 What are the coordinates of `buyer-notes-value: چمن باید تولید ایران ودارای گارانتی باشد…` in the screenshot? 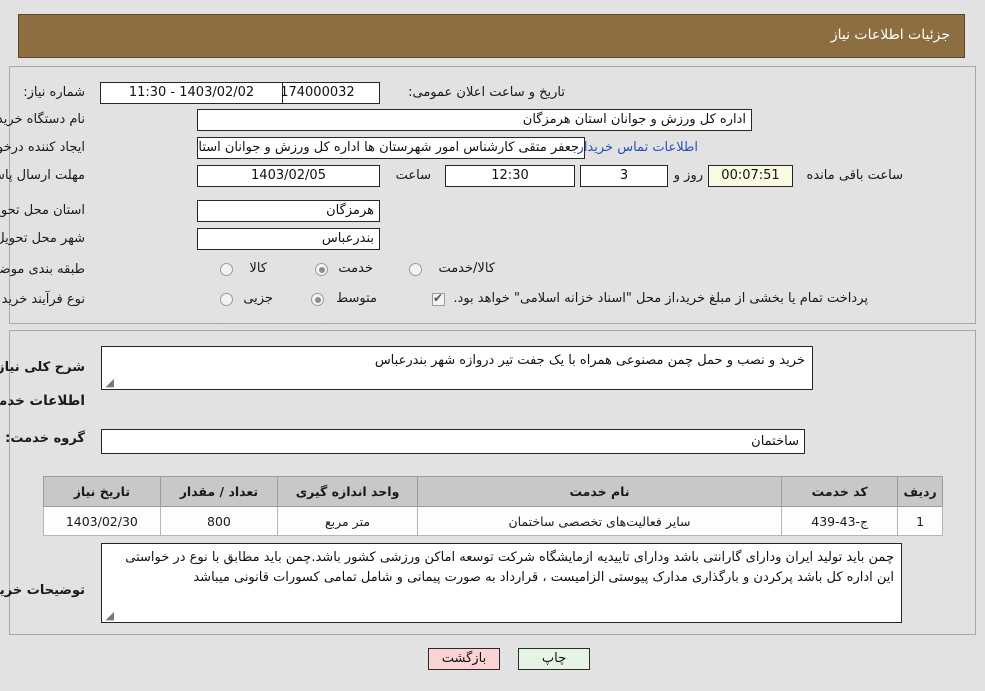 It's located at (509, 567).